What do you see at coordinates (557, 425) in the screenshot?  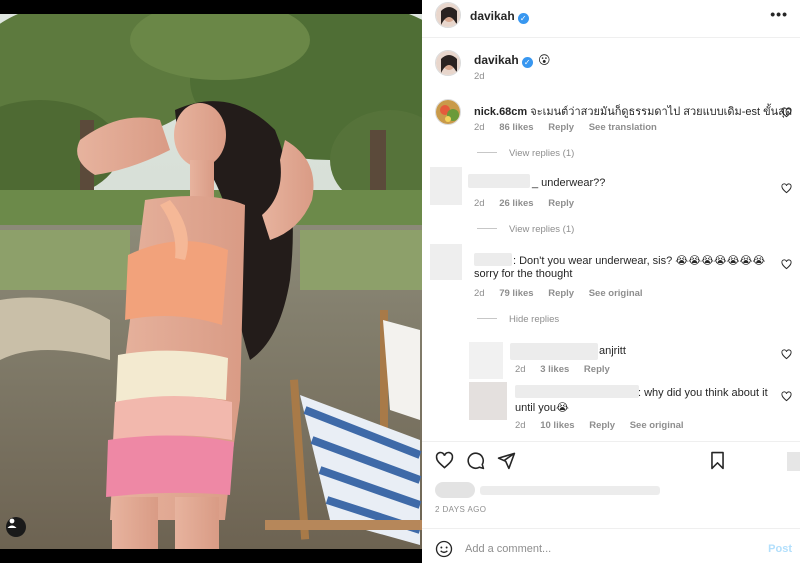 I see `reply-likes: 10 likes` at bounding box center [557, 425].